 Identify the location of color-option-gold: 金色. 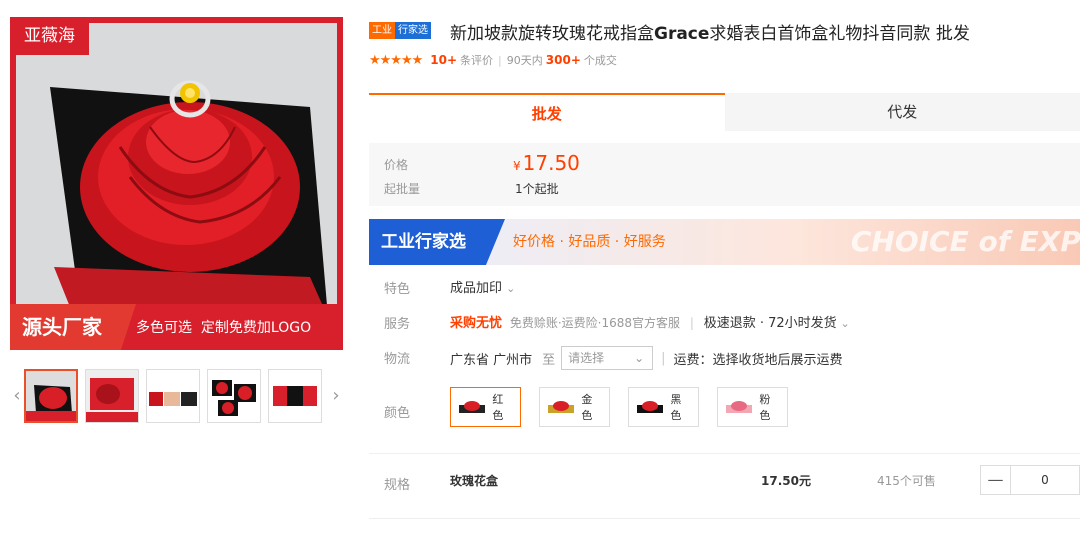
(574, 407).